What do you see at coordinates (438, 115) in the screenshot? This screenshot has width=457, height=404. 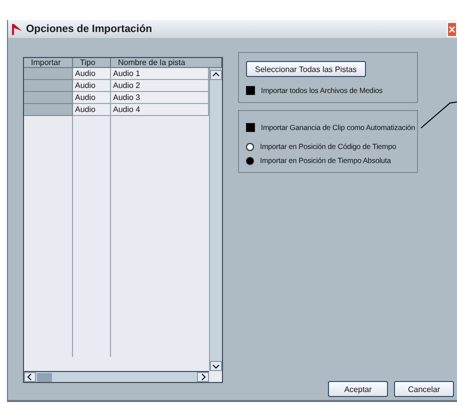 I see `leader-line` at bounding box center [438, 115].